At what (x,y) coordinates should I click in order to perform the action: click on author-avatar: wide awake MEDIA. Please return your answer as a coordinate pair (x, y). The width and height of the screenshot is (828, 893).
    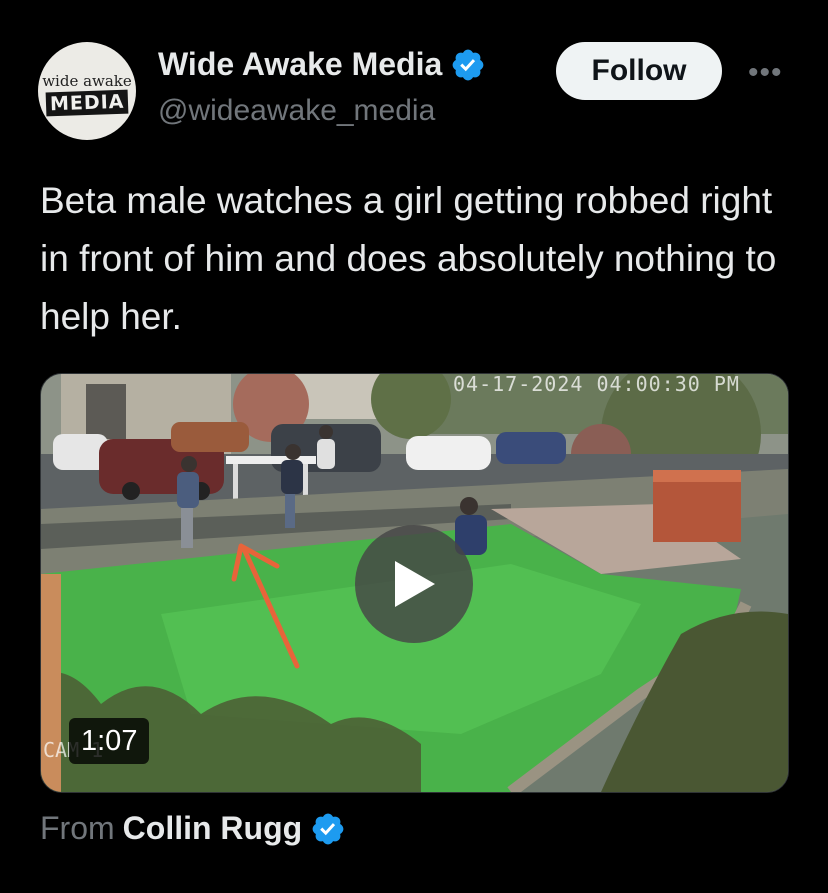
    Looking at the image, I should click on (87, 91).